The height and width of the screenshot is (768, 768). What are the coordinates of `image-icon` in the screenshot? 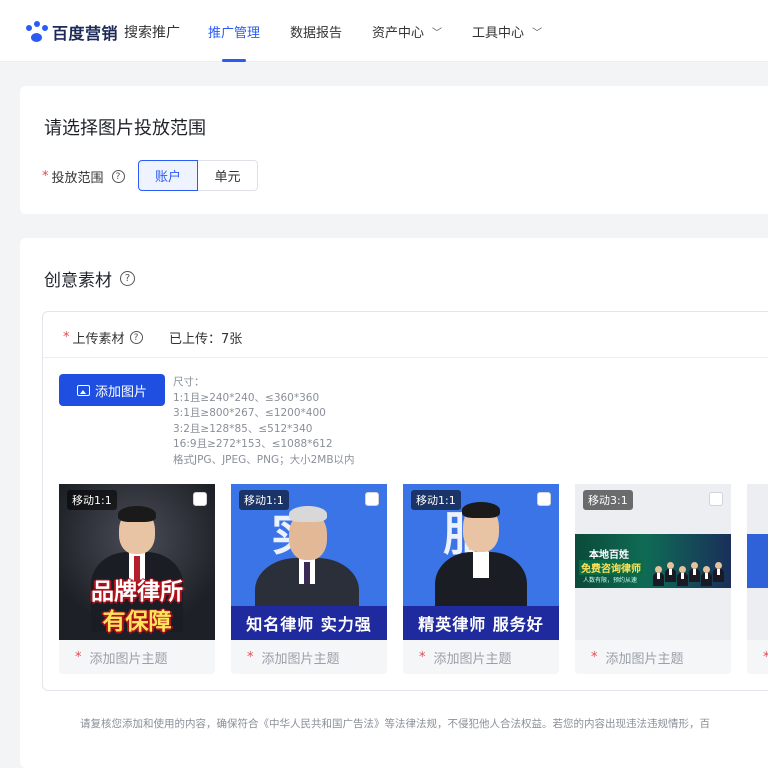 It's located at (83, 390).